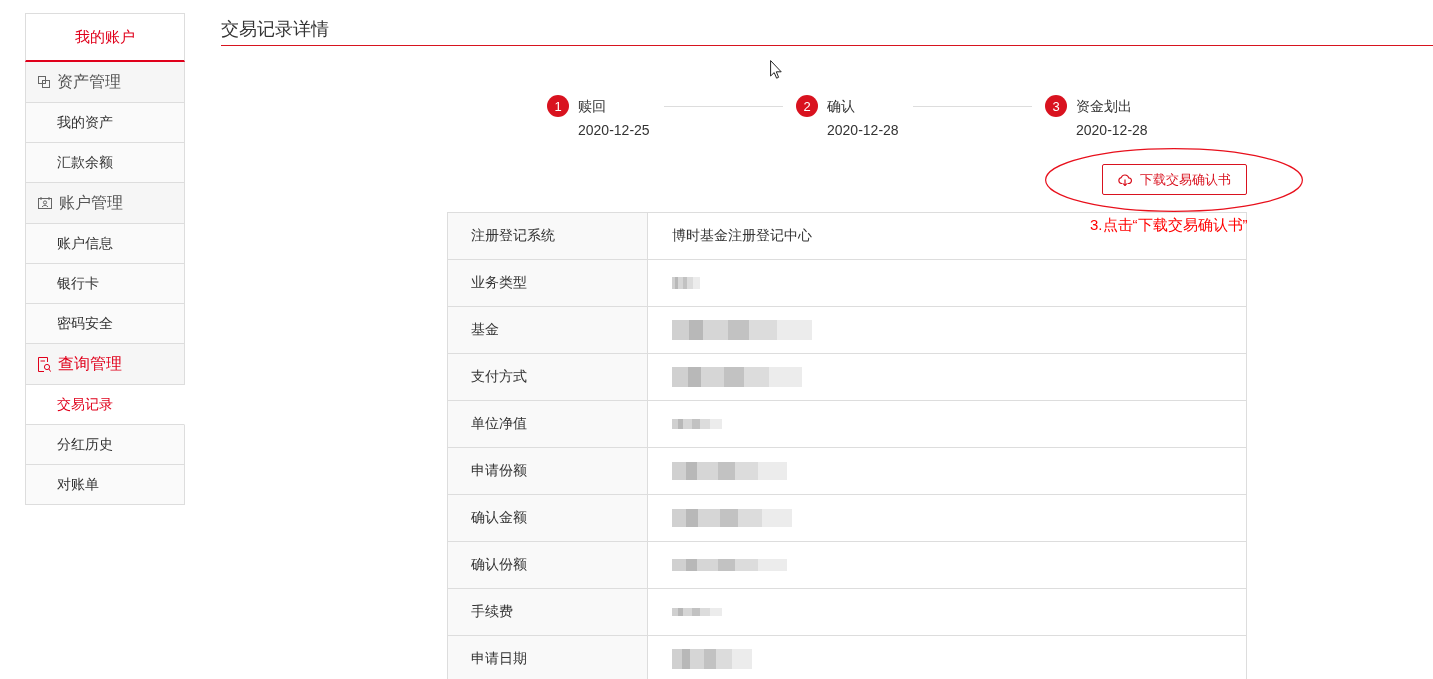 The width and height of the screenshot is (1433, 679). Describe the element at coordinates (558, 106) in the screenshot. I see `step-number-badge: 1` at that location.